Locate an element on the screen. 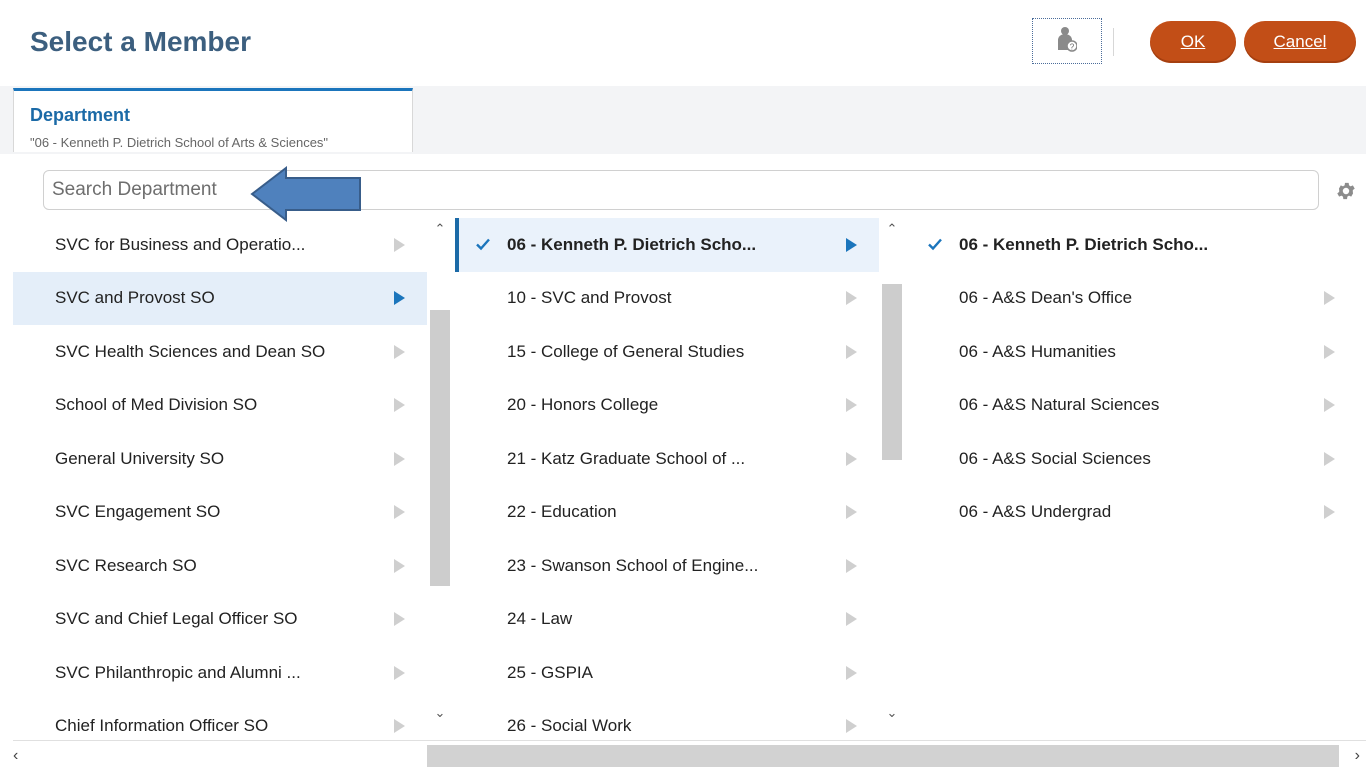  list-item: SVC and Chief Legal Officer SO is located at coordinates (220, 620).